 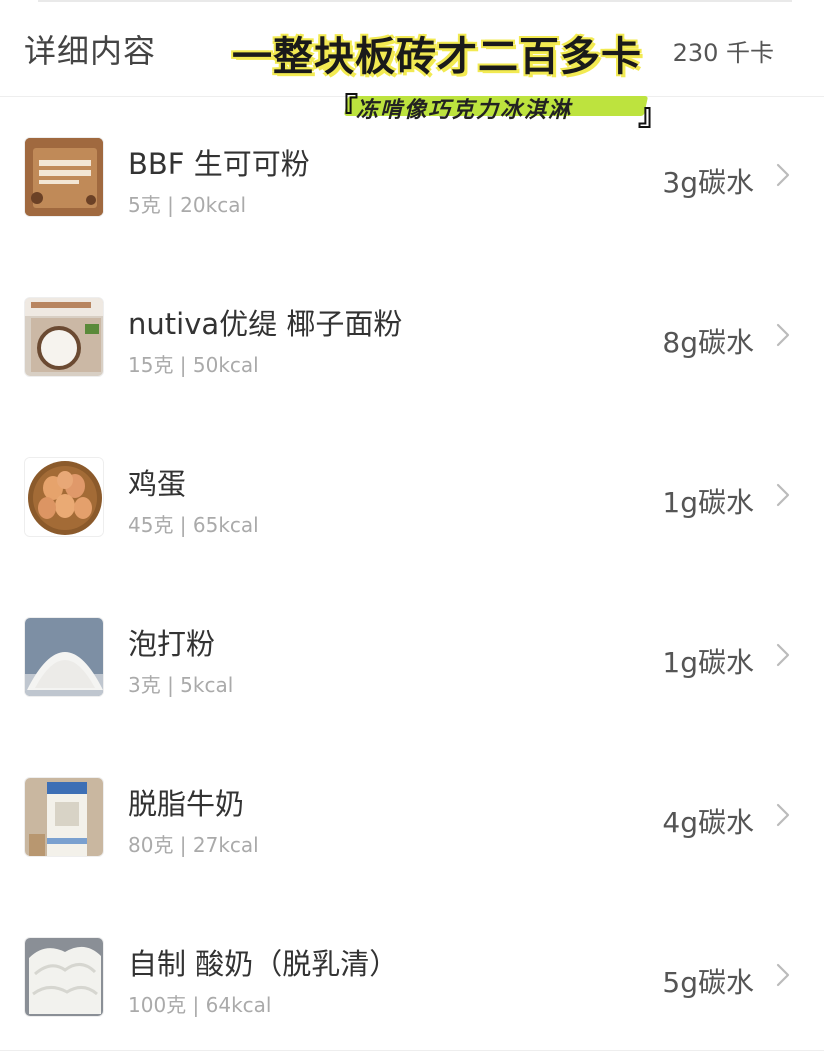 What do you see at coordinates (157, 484) in the screenshot?
I see `ingredient-name: 鸡蛋` at bounding box center [157, 484].